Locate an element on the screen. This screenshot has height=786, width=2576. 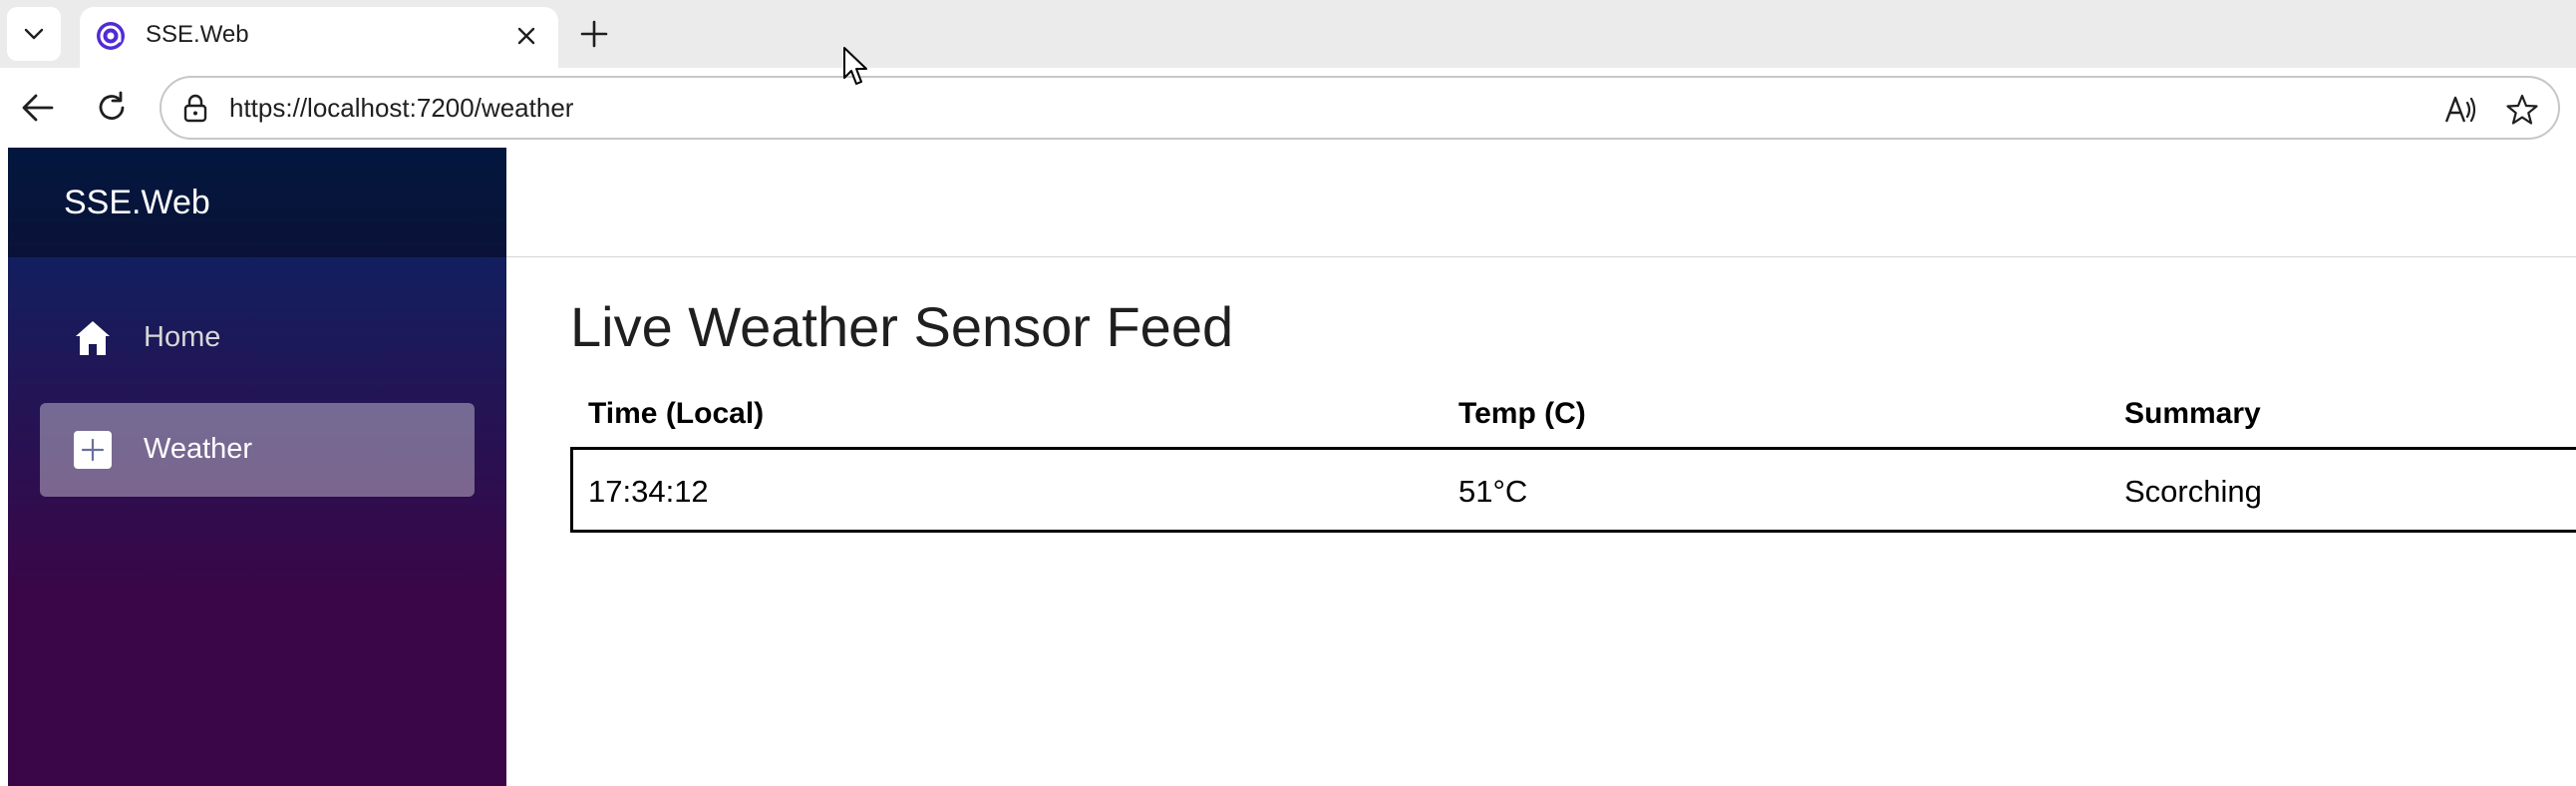
plus-square-icon is located at coordinates (93, 450).